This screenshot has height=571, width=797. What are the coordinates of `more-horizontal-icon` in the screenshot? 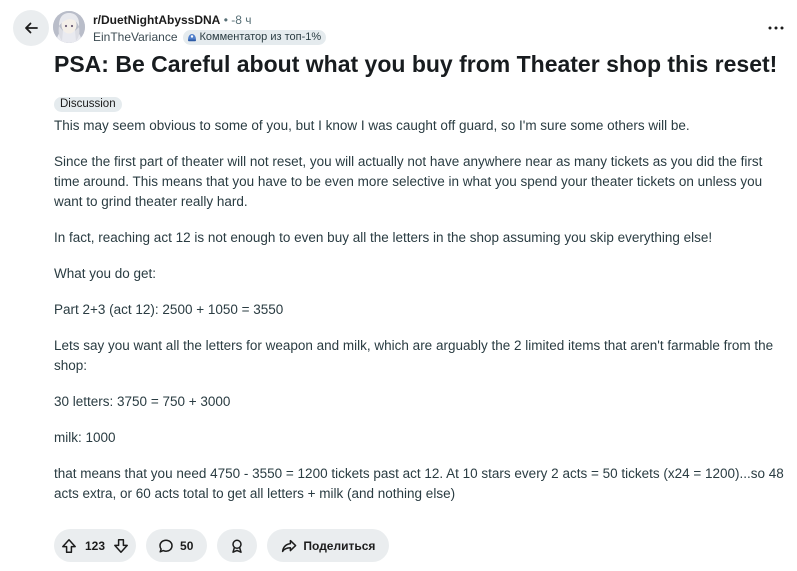 It's located at (776, 28).